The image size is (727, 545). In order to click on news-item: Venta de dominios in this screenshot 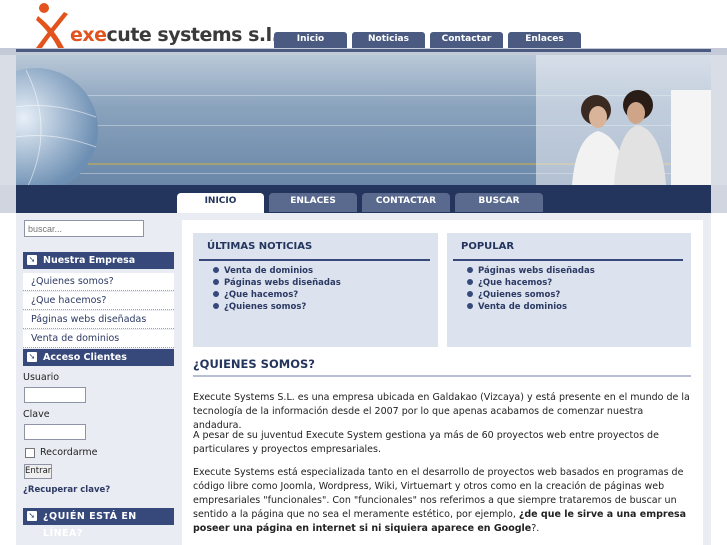, I will do `click(263, 271)`.